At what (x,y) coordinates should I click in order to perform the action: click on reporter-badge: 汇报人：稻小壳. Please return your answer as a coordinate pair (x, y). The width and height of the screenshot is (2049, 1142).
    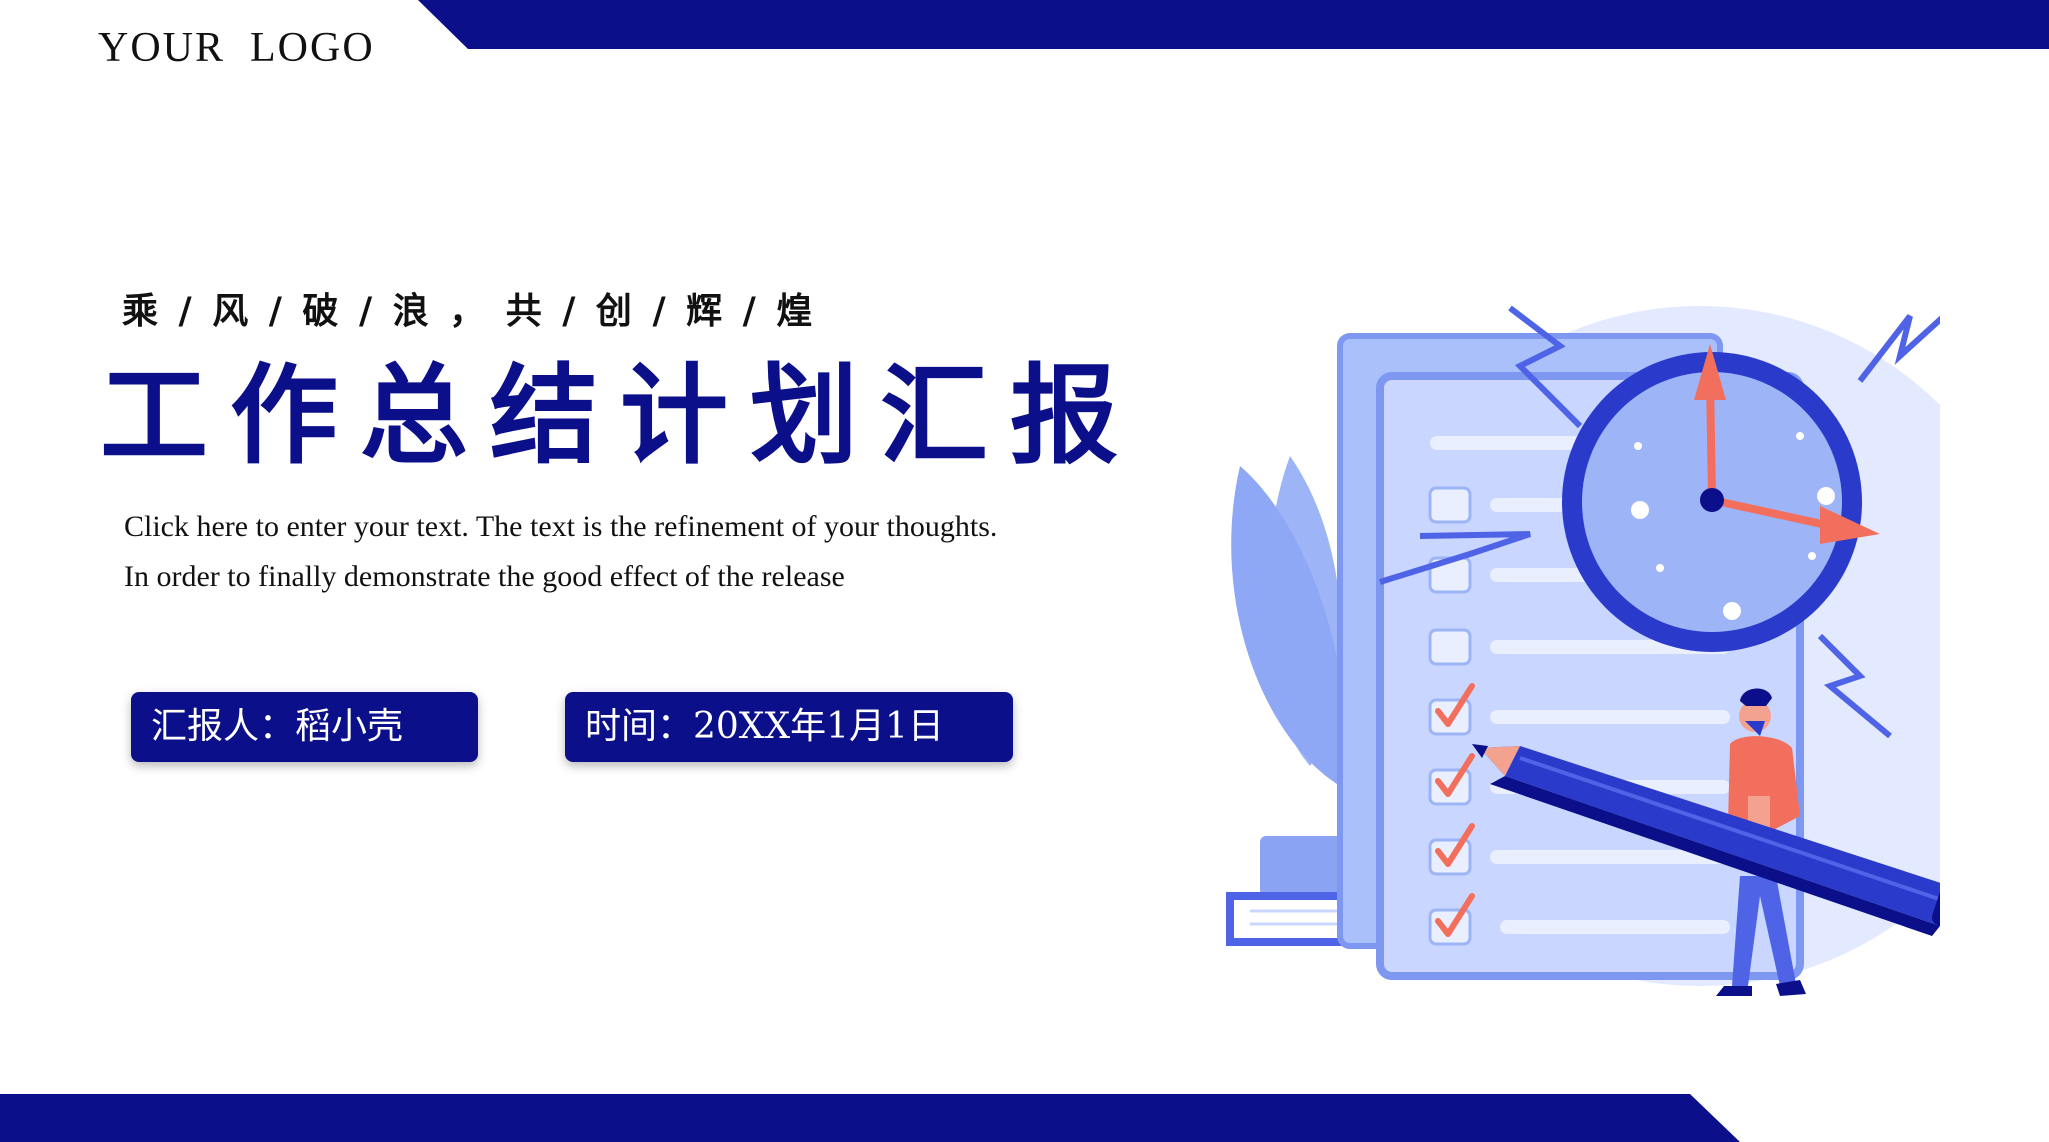
    Looking at the image, I should click on (304, 727).